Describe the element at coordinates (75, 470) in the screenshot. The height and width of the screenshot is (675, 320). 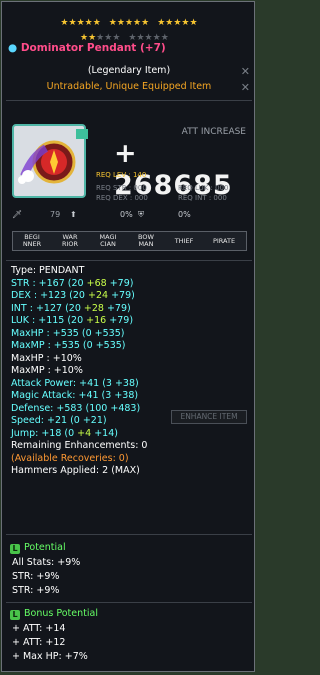
I see `stat-hammers: Hammers Applied: 2 (MAX)` at that location.